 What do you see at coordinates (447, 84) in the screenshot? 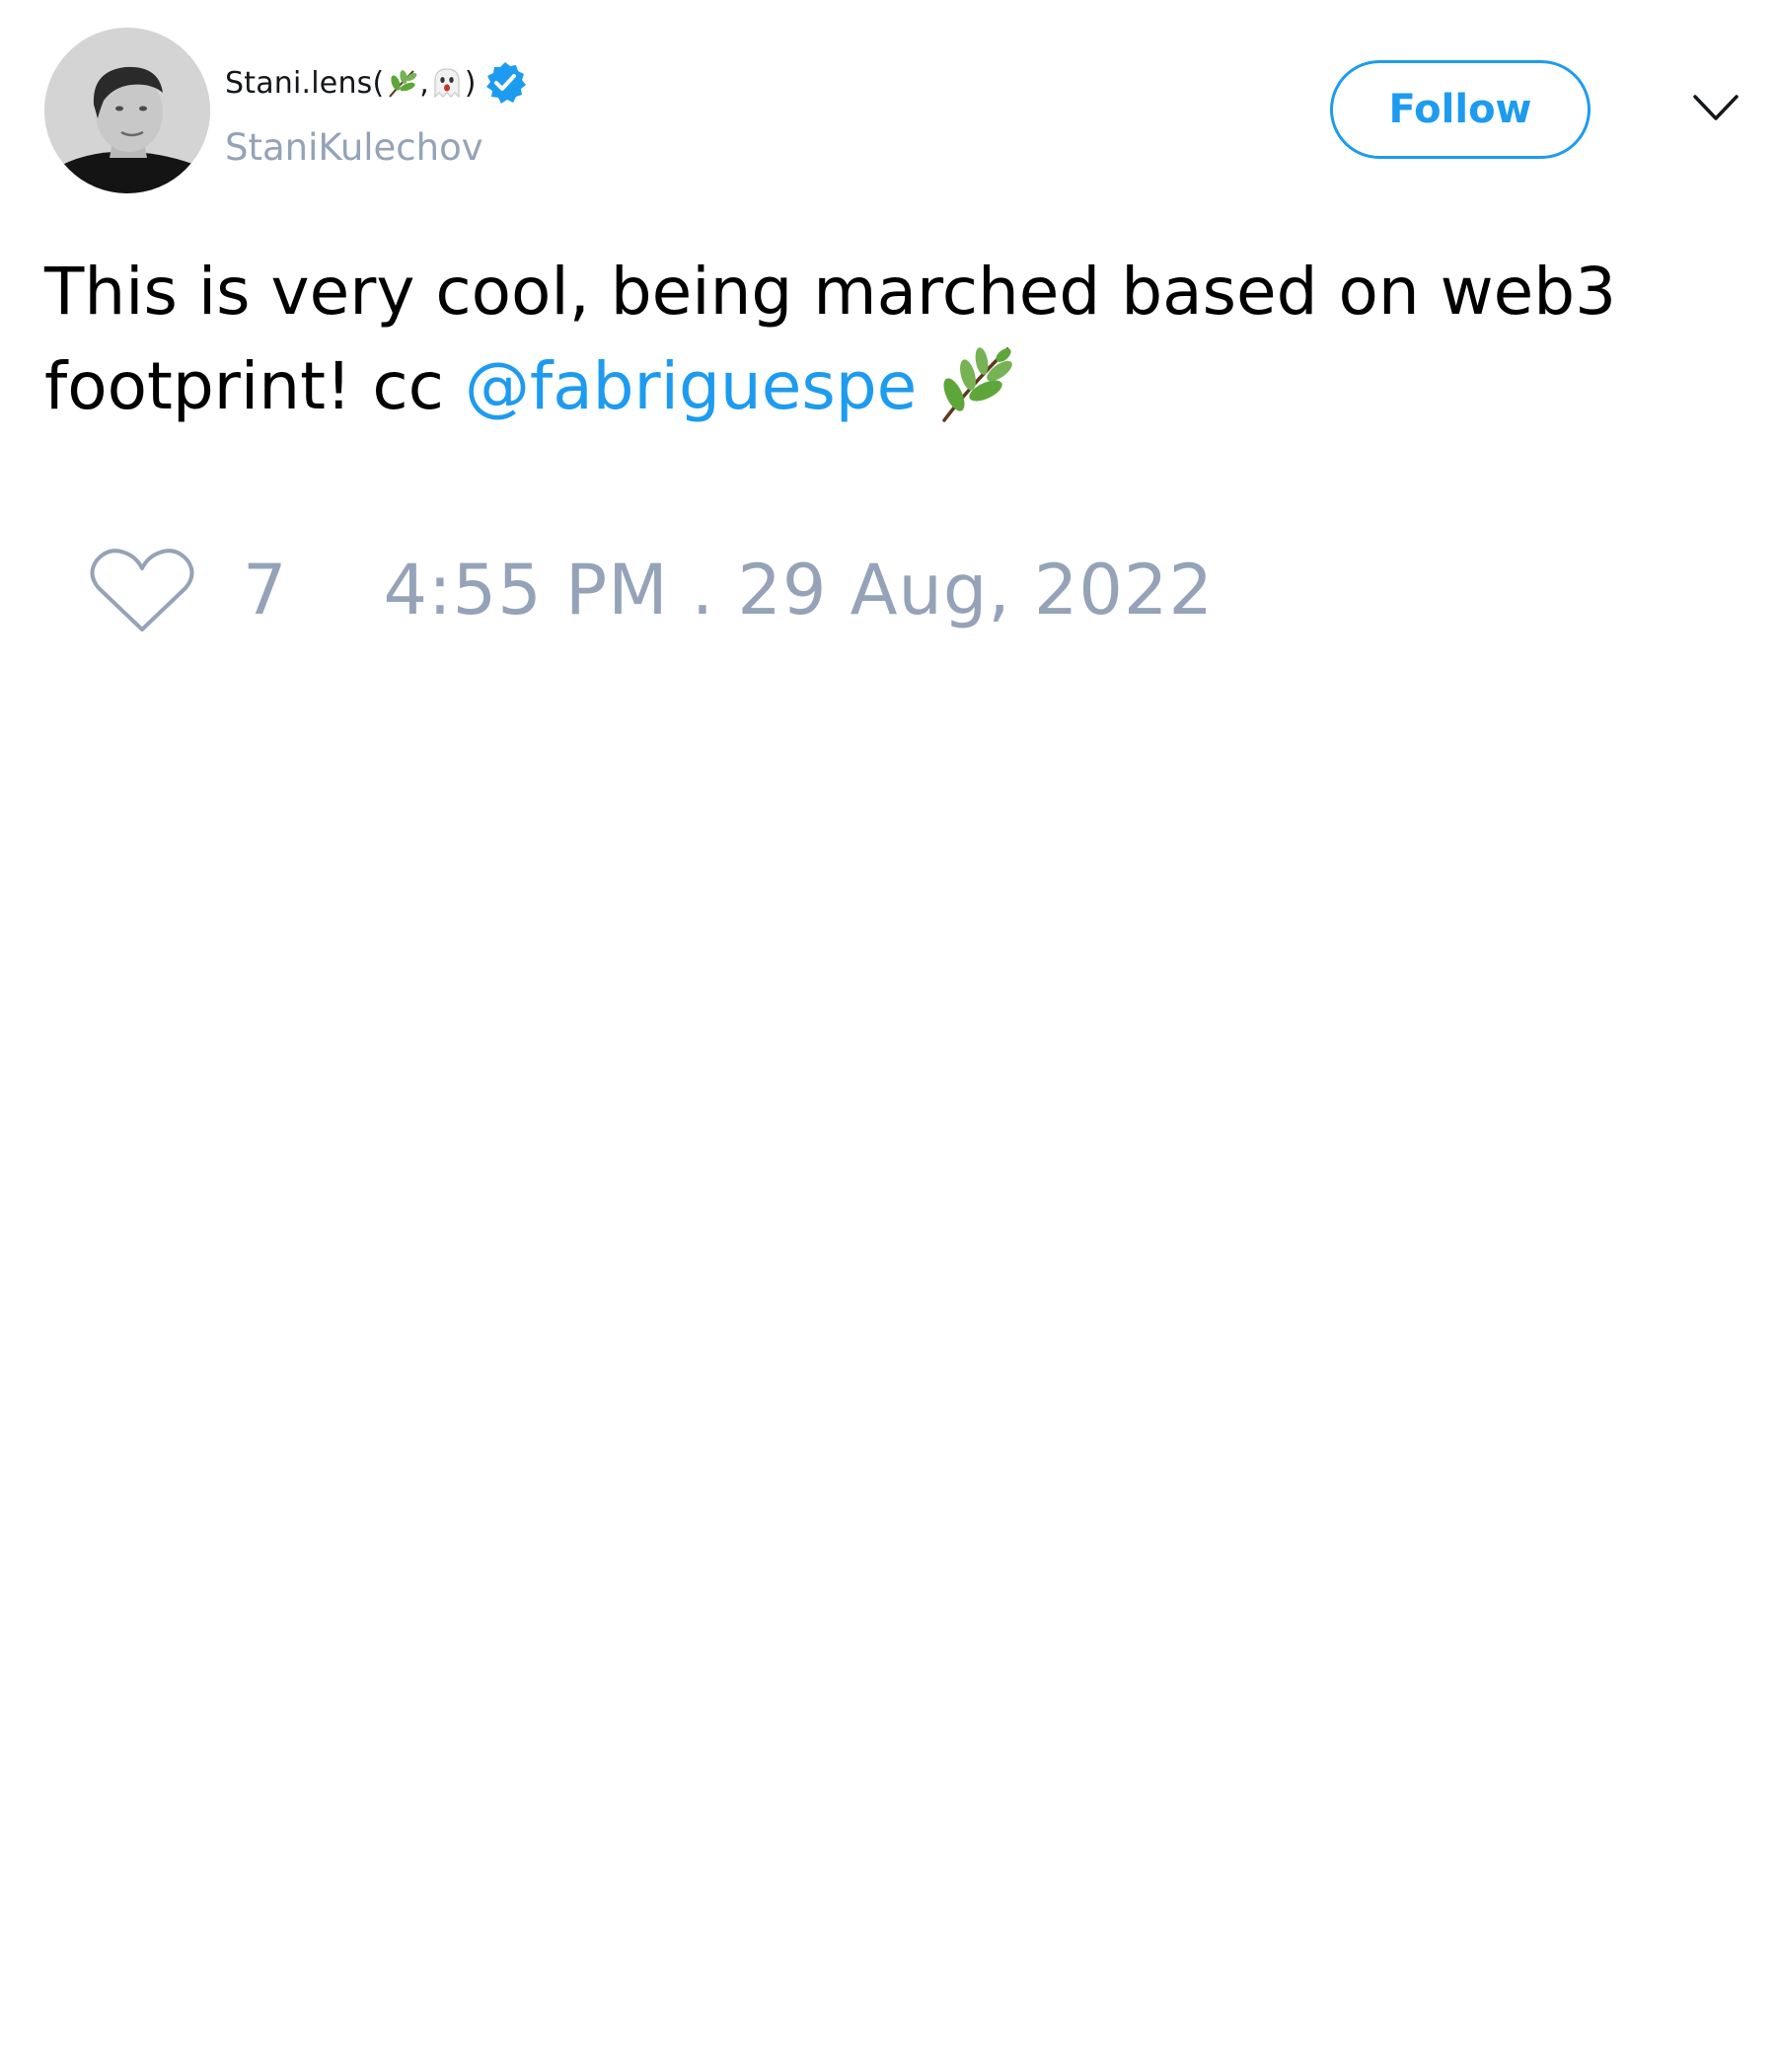
I see `ghost-icon` at bounding box center [447, 84].